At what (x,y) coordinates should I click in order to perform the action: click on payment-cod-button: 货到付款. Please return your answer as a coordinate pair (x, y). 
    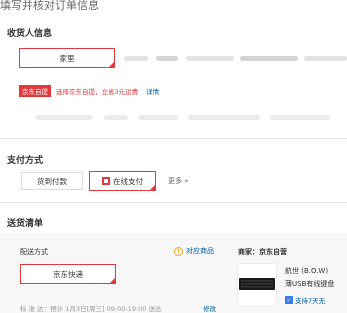
    Looking at the image, I should click on (52, 181).